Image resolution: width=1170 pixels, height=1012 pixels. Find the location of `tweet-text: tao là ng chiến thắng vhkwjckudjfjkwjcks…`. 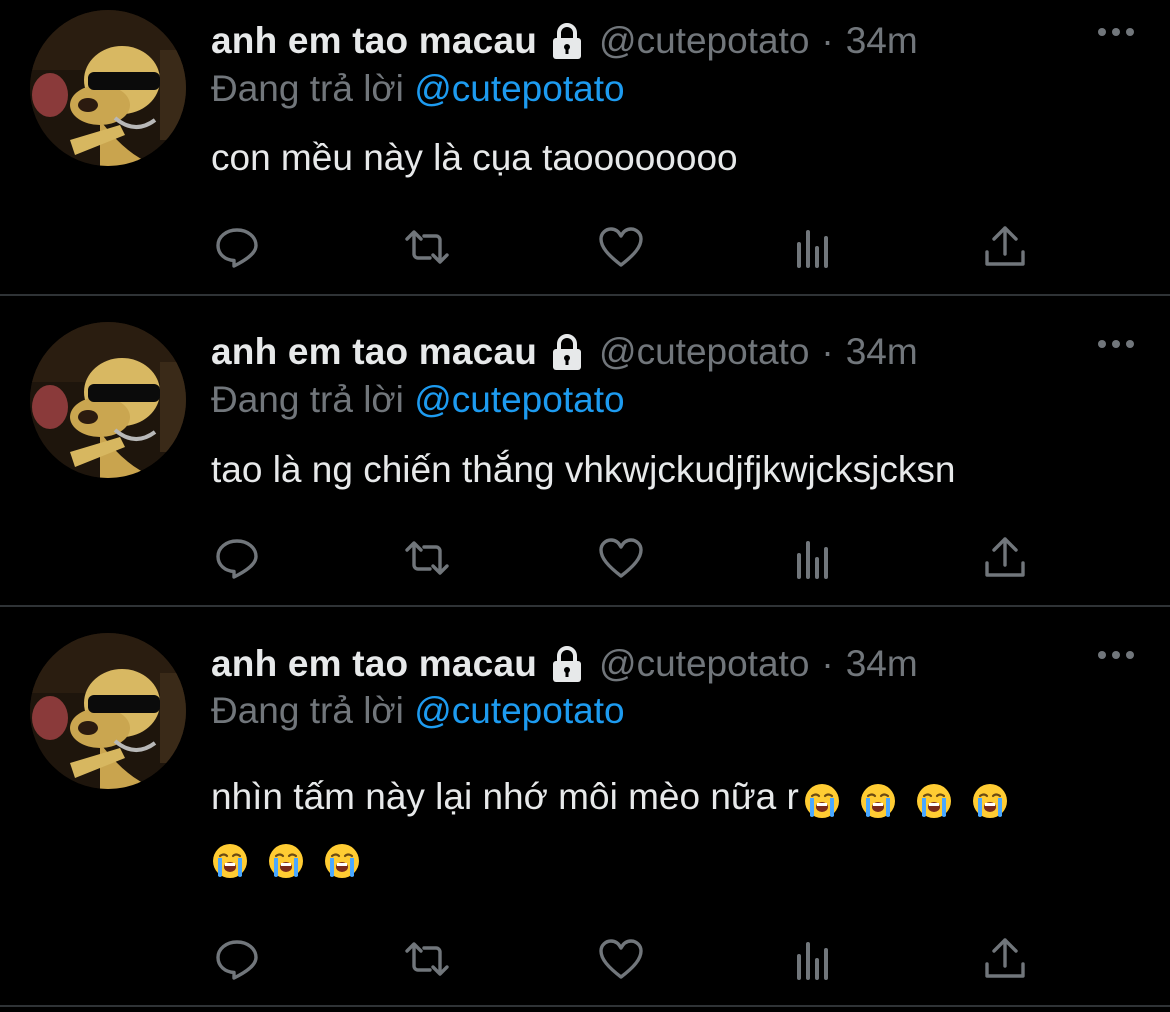

tweet-text: tao là ng chiến thắng vhkwjckudjfjkwjcks… is located at coordinates (583, 469).